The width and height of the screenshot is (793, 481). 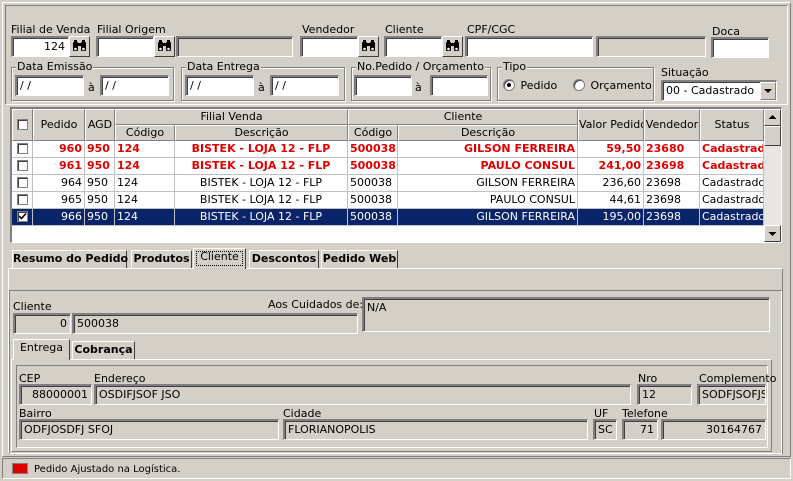 I want to click on situacao-label: Situação, so click(x=685, y=72).